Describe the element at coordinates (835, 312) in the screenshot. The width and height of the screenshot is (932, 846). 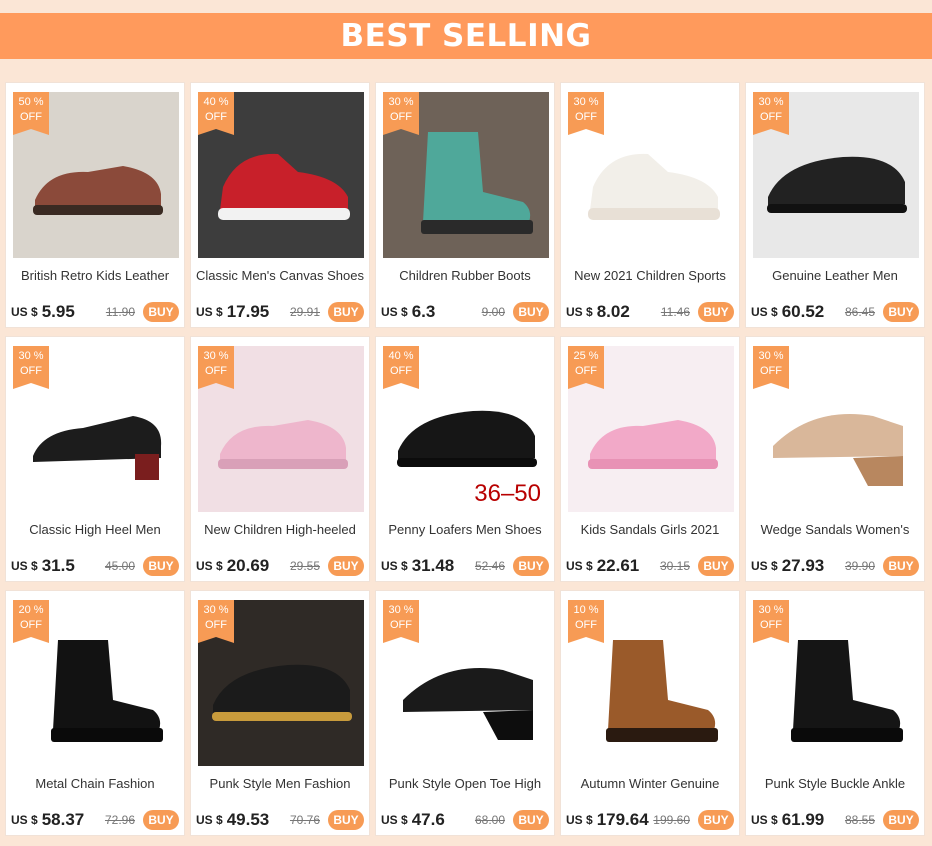
I see `price-row: US $ 60.52 86.45 BUY` at that location.